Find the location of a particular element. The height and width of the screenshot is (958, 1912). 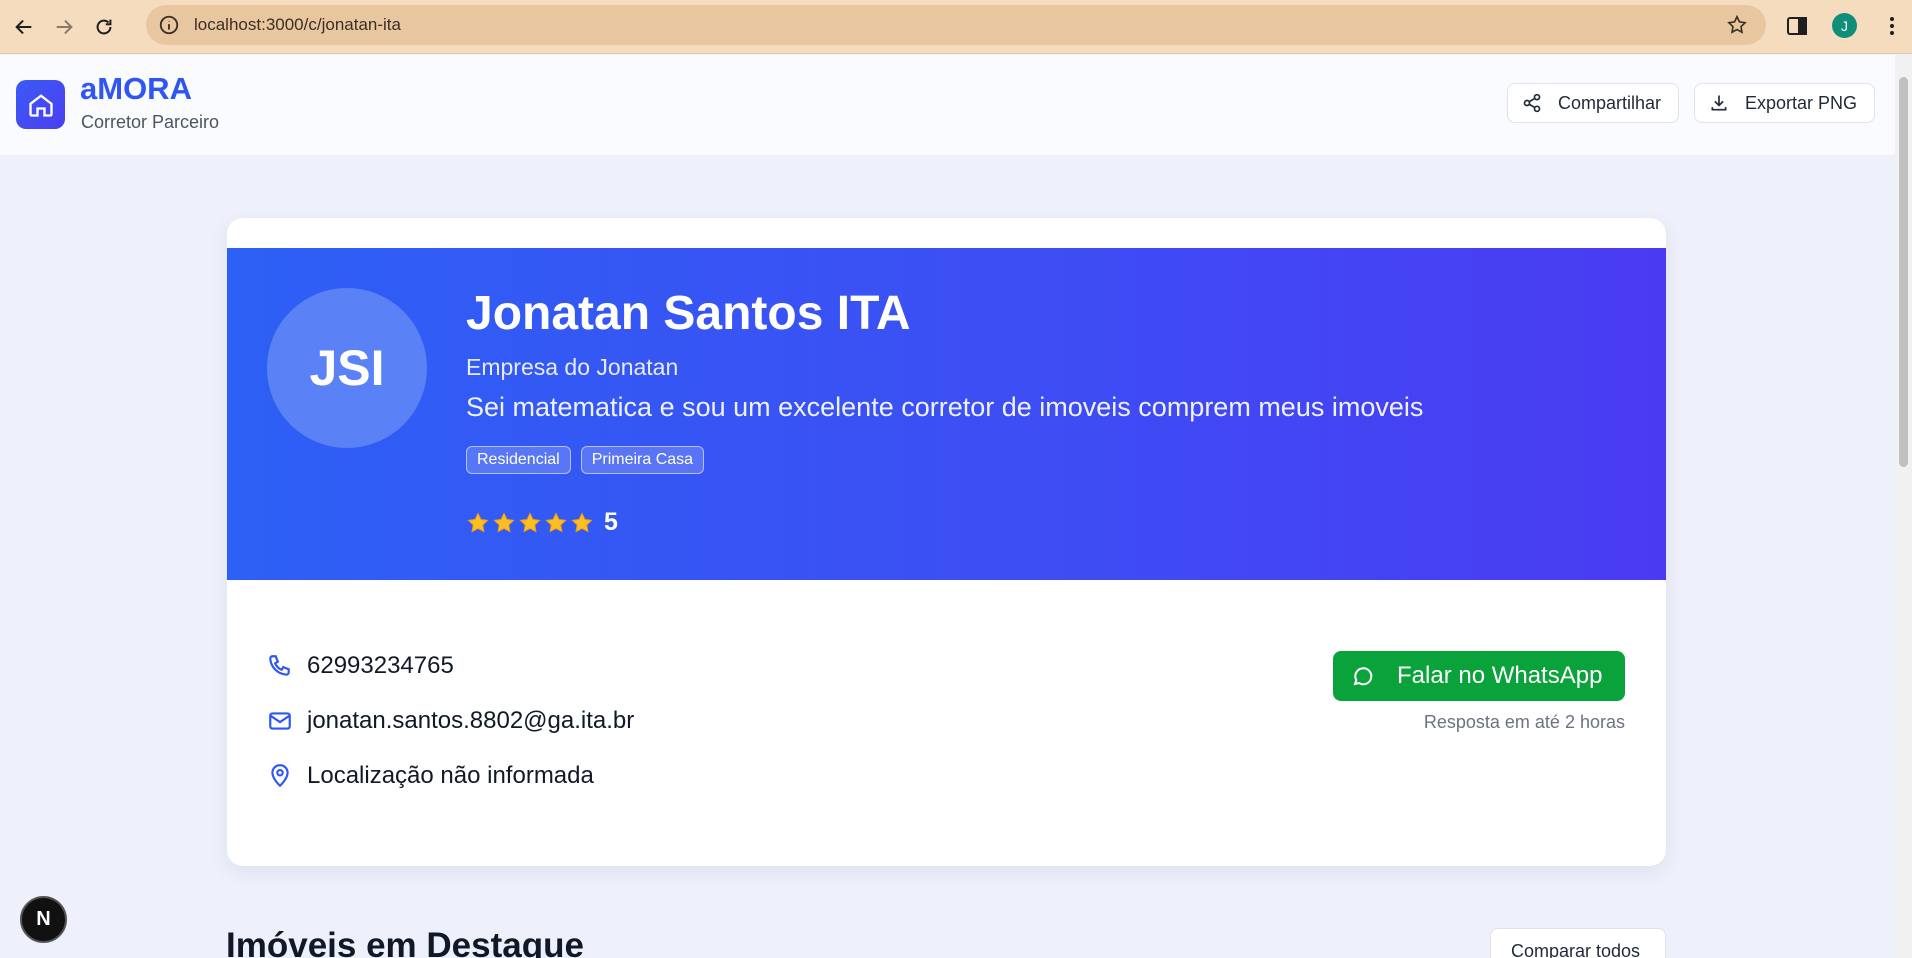

browser-toolbar: localhost:3000/c/jonatan-ita J is located at coordinates (956, 27).